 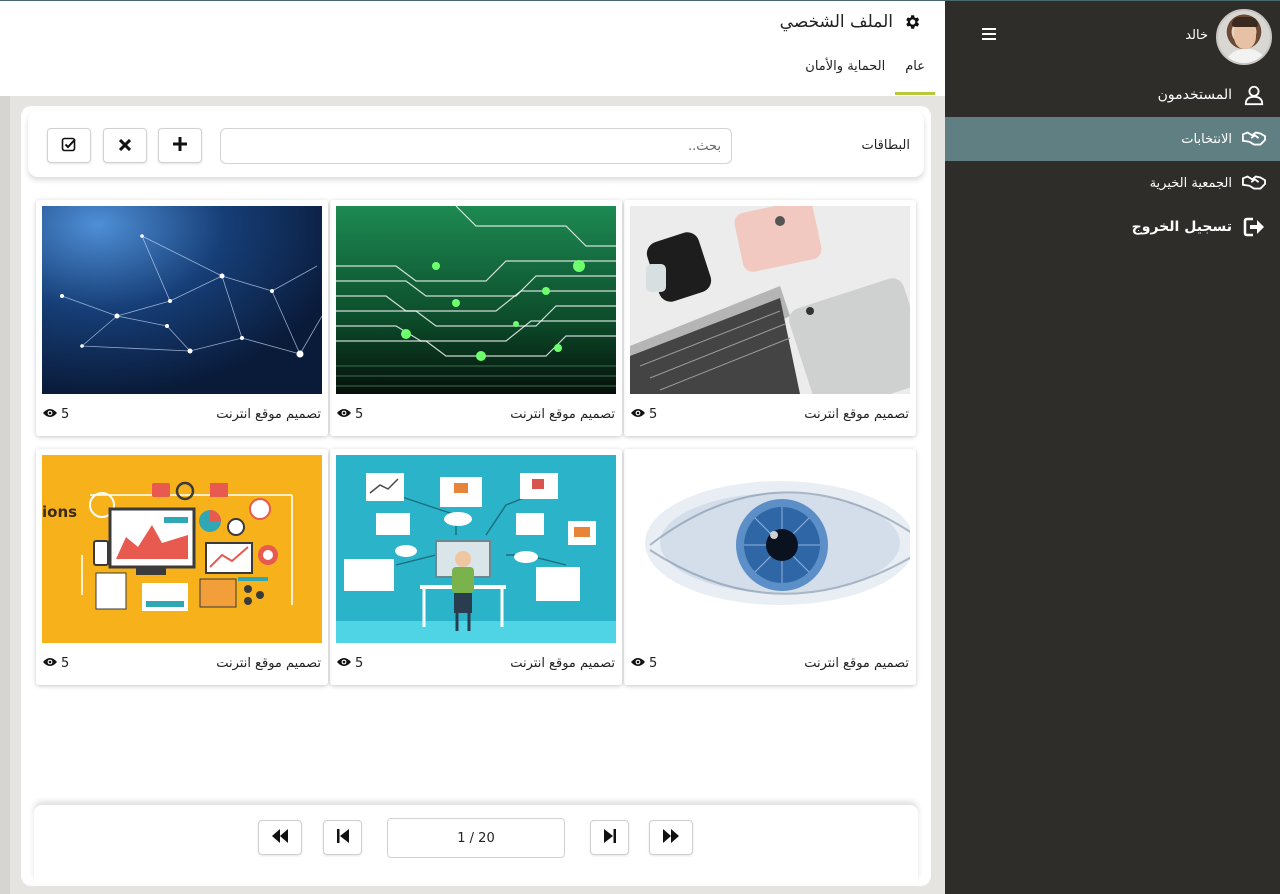 What do you see at coordinates (476, 300) in the screenshot?
I see `card-image-circuit` at bounding box center [476, 300].